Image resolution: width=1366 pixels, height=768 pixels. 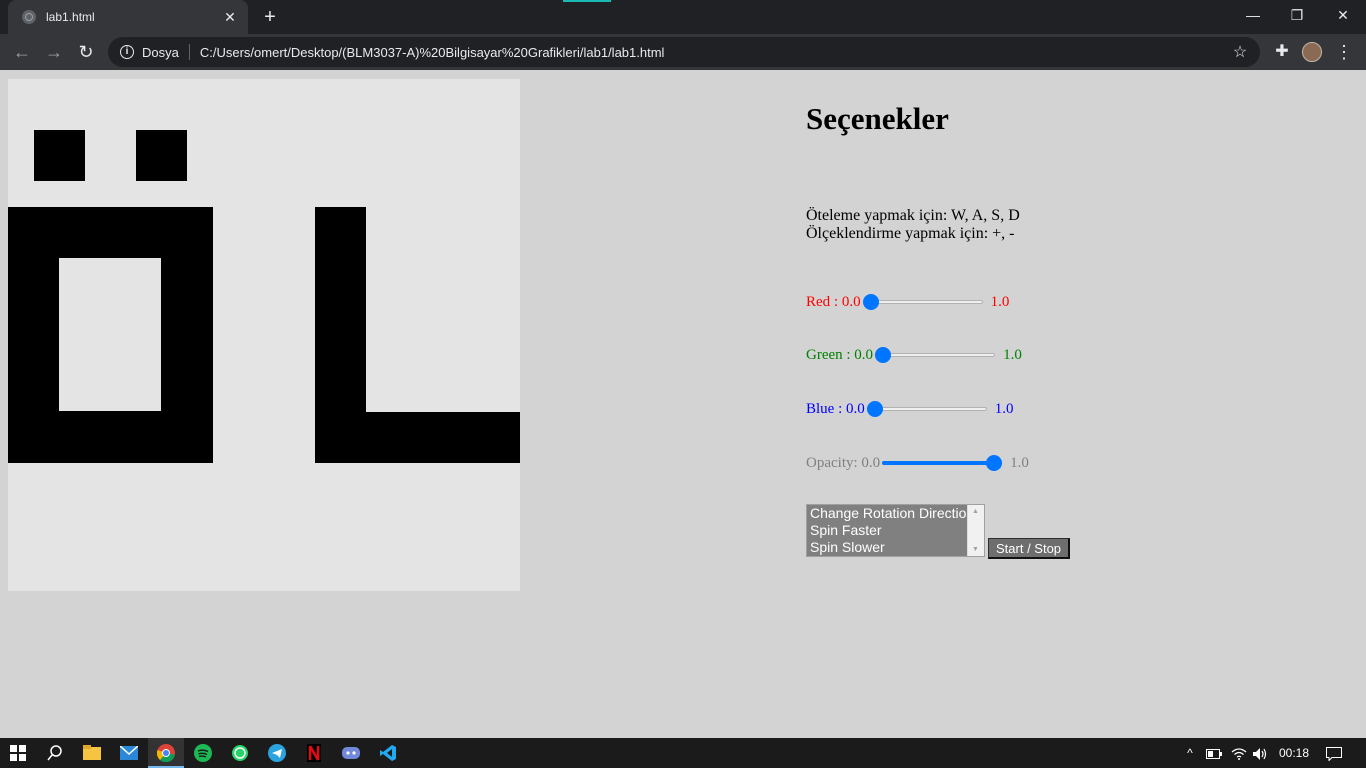 I want to click on new-tab-button: +, so click(x=270, y=17).